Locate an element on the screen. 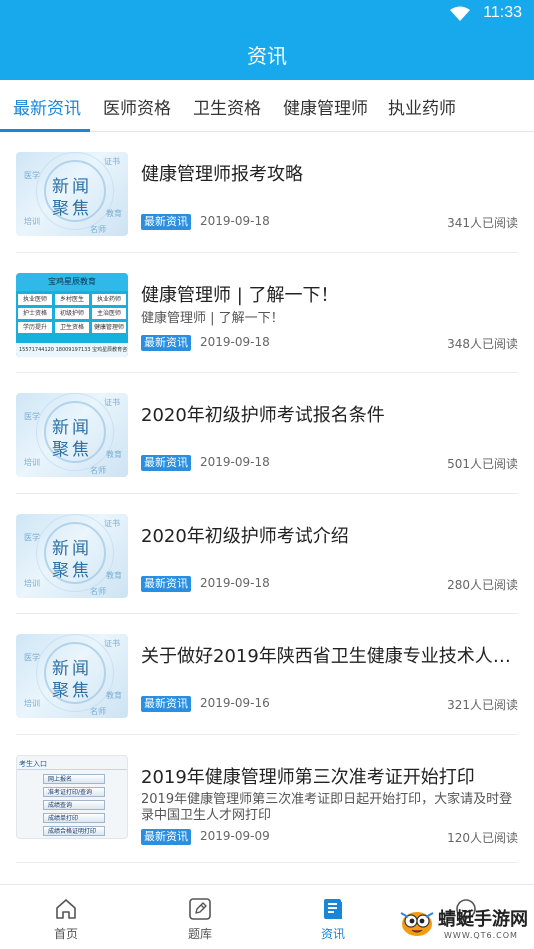 The height and width of the screenshot is (949, 534). read-count: 120人已阅读 is located at coordinates (482, 837).